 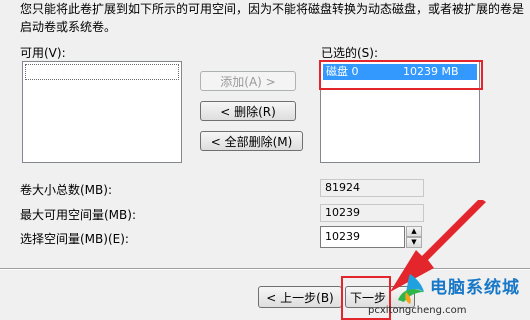 I want to click on list-item-placeholder, so click(x=102, y=72).